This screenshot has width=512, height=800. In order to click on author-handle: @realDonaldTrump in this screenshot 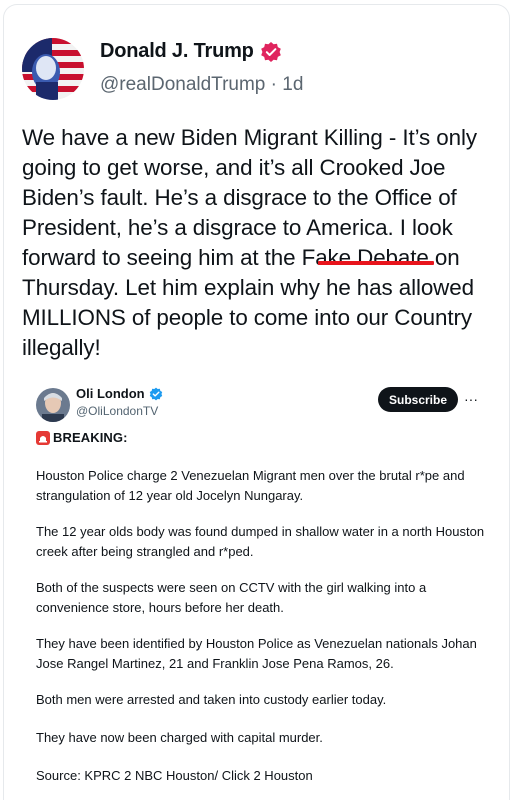, I will do `click(182, 84)`.